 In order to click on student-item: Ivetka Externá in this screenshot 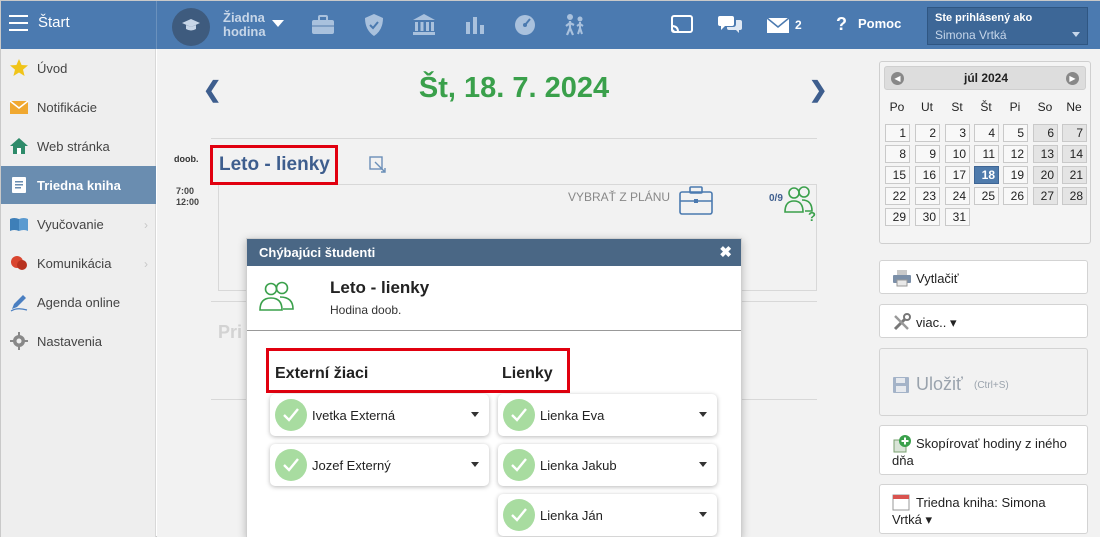, I will do `click(379, 415)`.